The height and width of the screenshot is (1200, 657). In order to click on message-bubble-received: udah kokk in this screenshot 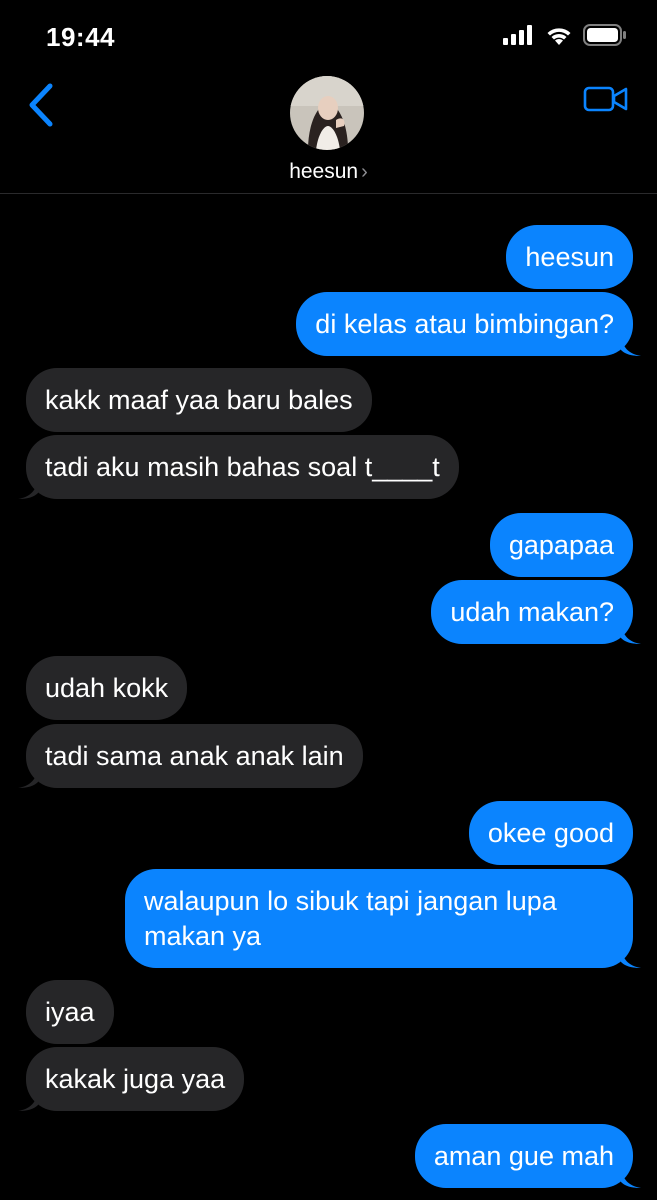, I will do `click(107, 688)`.